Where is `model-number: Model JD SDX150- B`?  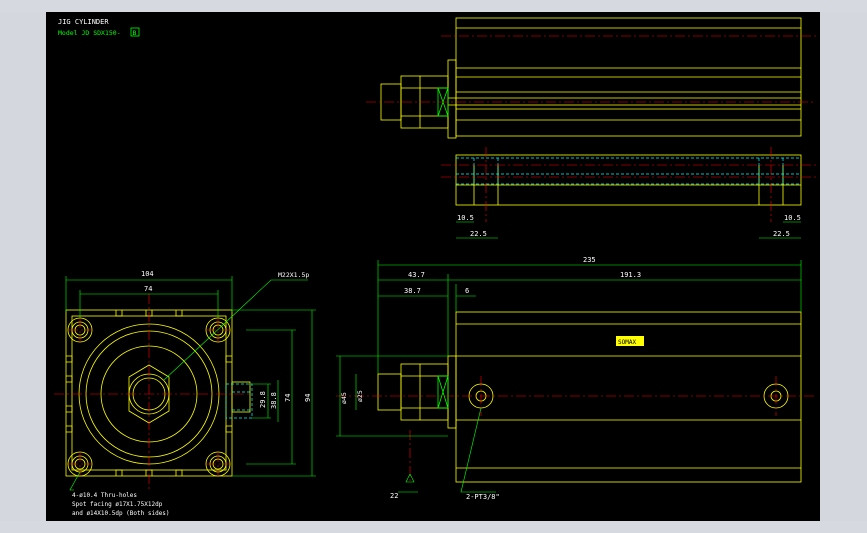
model-number: Model JD SDX150- B is located at coordinates (99, 32).